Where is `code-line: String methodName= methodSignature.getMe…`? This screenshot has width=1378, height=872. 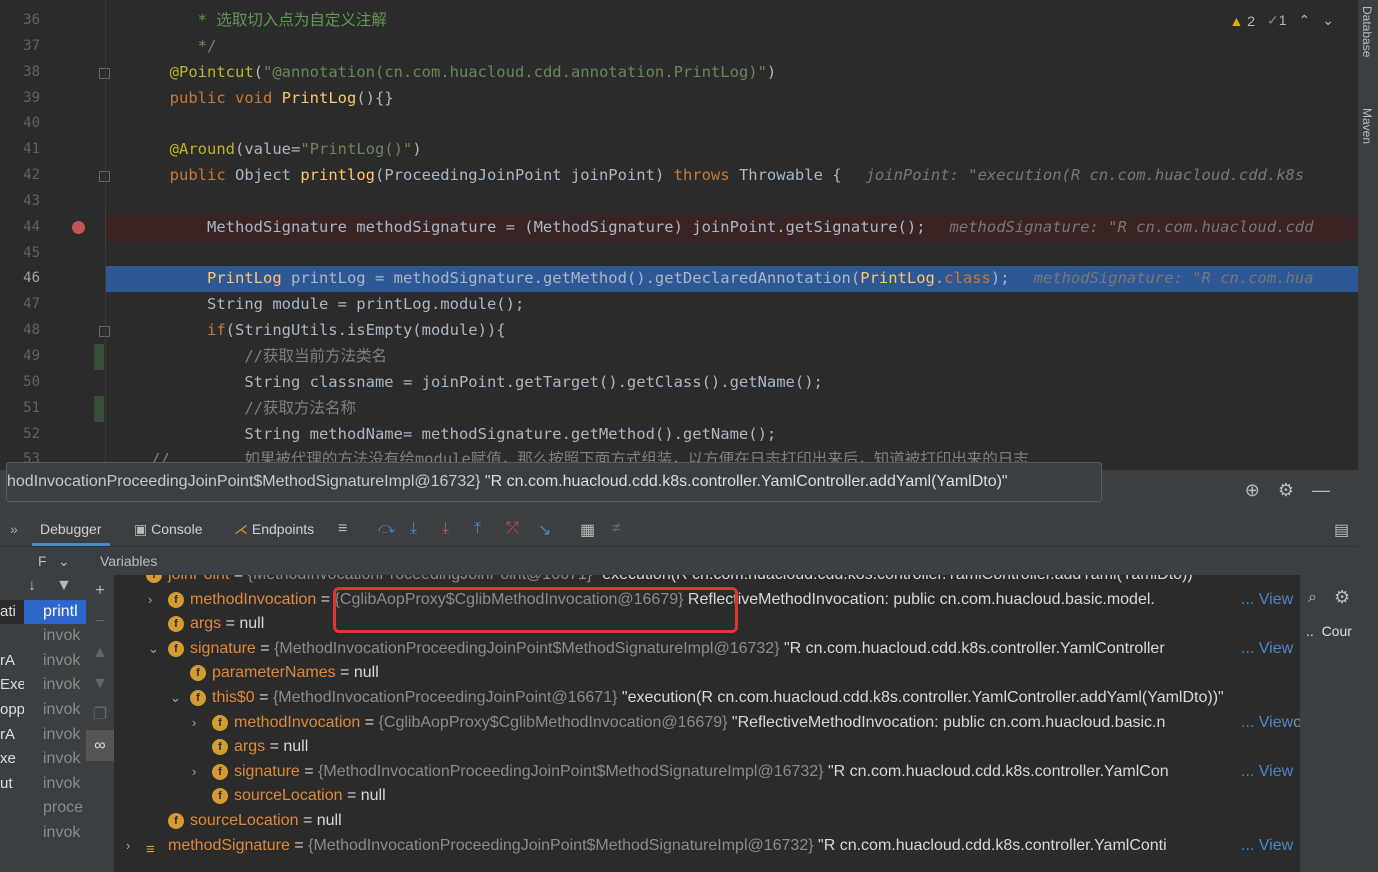 code-line: String methodName= methodSignature.getMe… is located at coordinates (732, 435).